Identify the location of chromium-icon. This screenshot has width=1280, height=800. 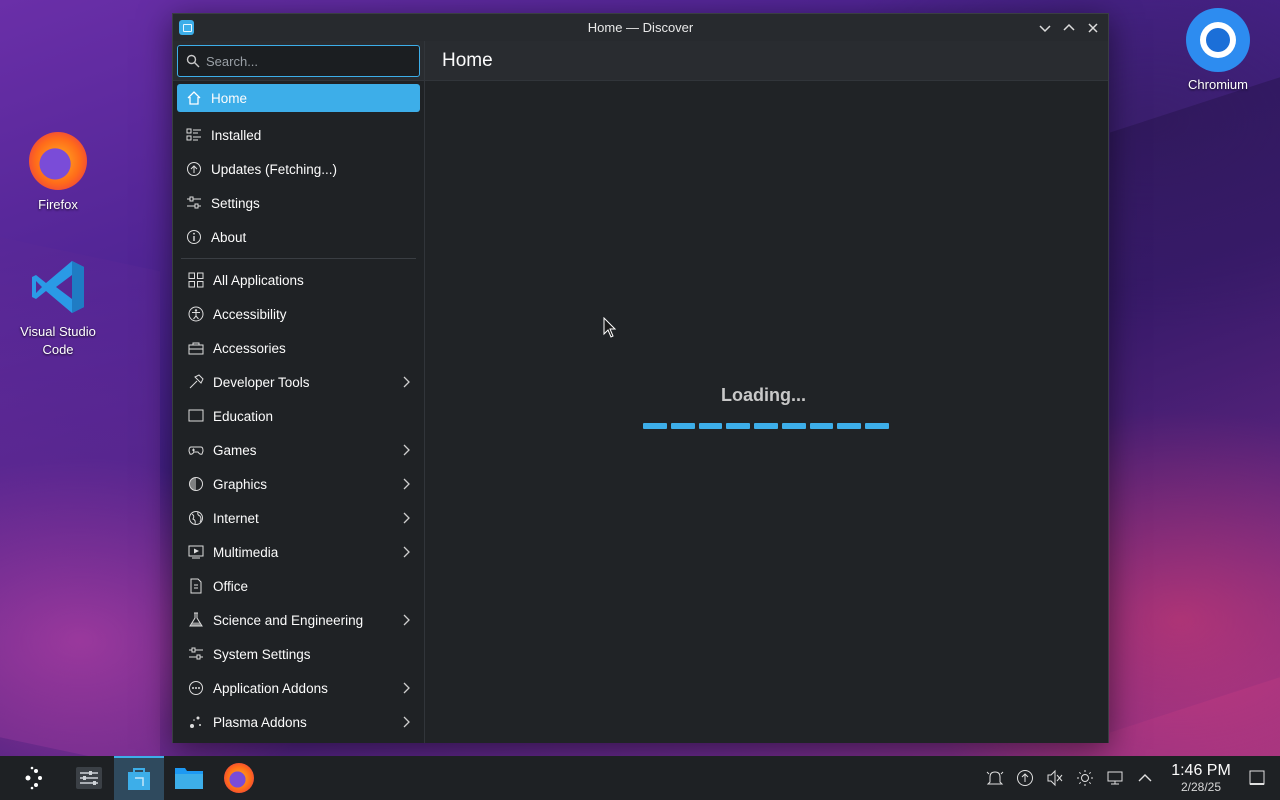
(1218, 40).